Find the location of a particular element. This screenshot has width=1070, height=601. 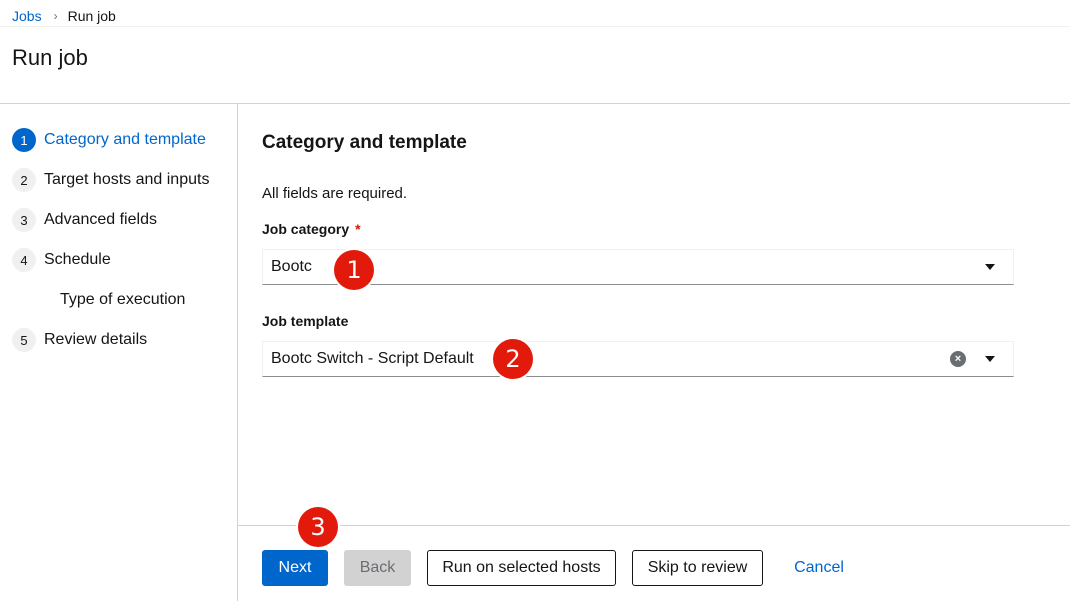

step-label: Review details is located at coordinates (96, 339).